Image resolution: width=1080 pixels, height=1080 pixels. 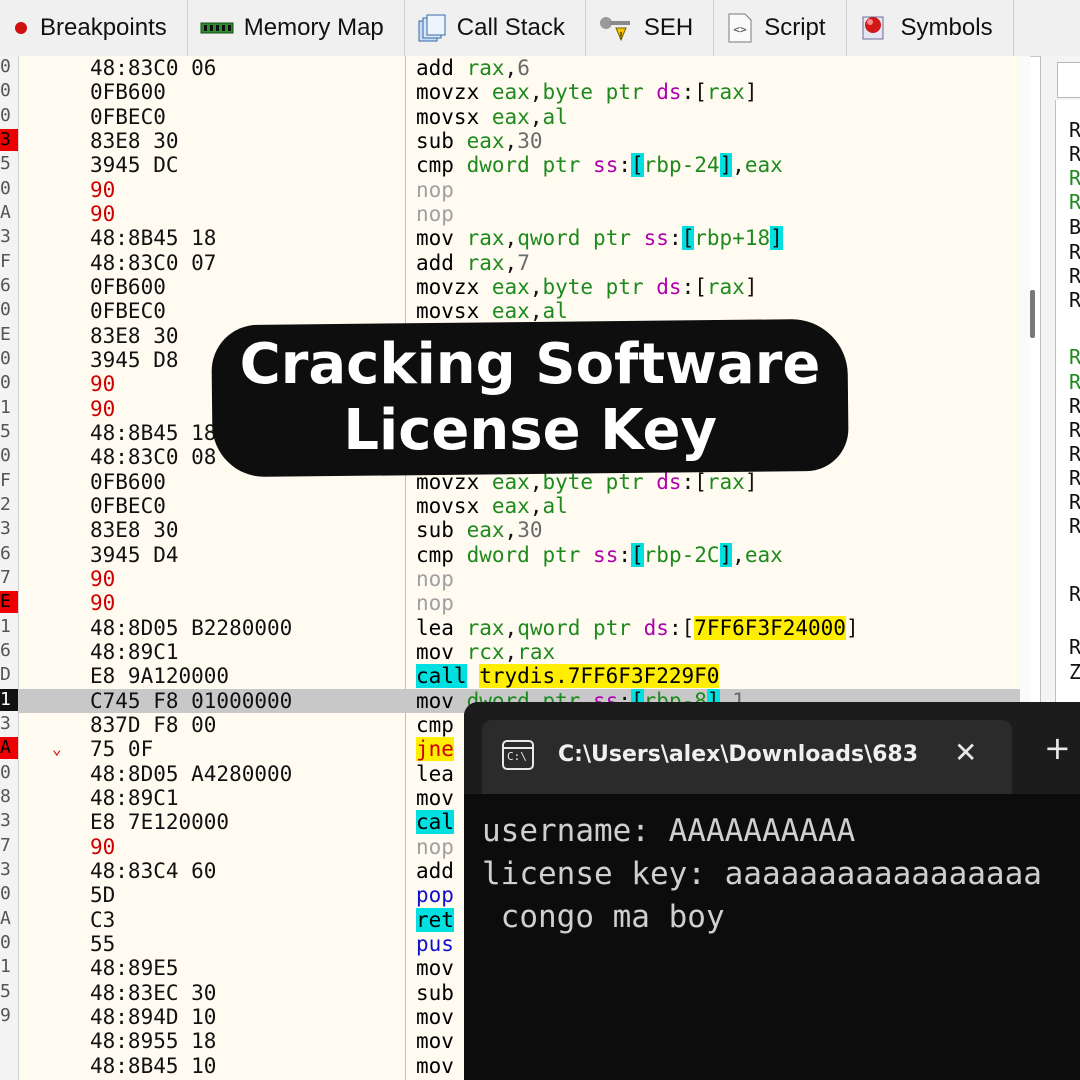 I want to click on disassembly-row: 48:8B45 18 mov rax,qword ptr ss:[rbp+18], so click(x=519, y=238).